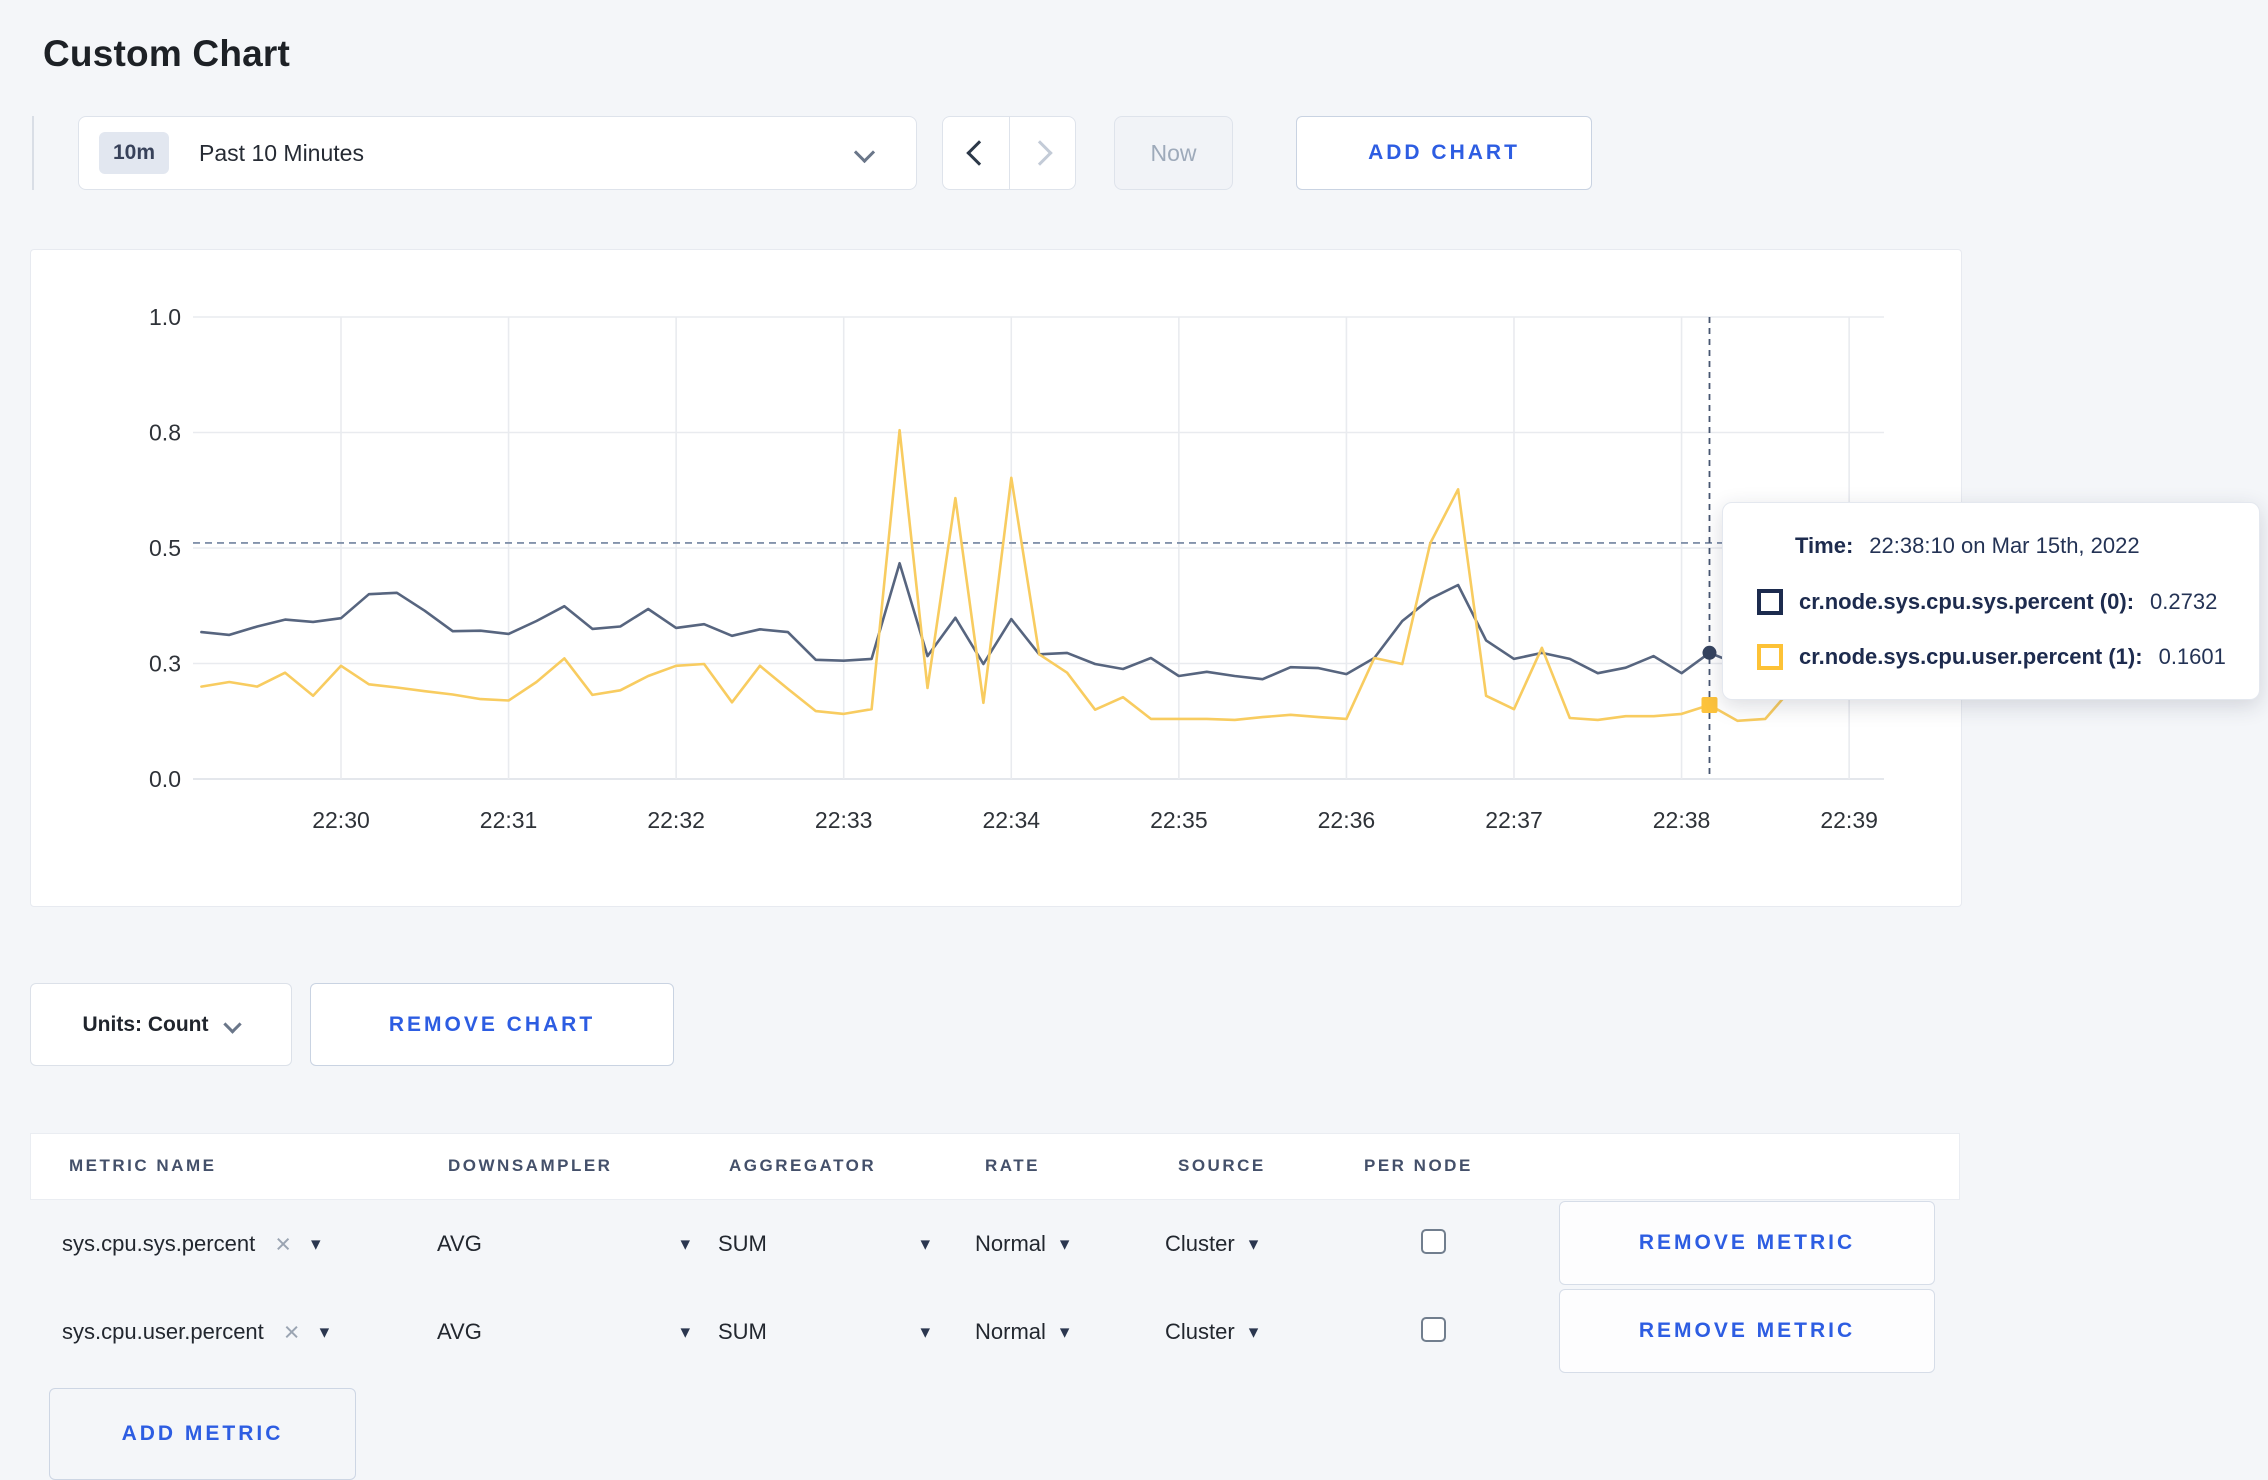 The height and width of the screenshot is (1480, 2268). What do you see at coordinates (1222, 1165) in the screenshot?
I see `col-source: SOURCE` at bounding box center [1222, 1165].